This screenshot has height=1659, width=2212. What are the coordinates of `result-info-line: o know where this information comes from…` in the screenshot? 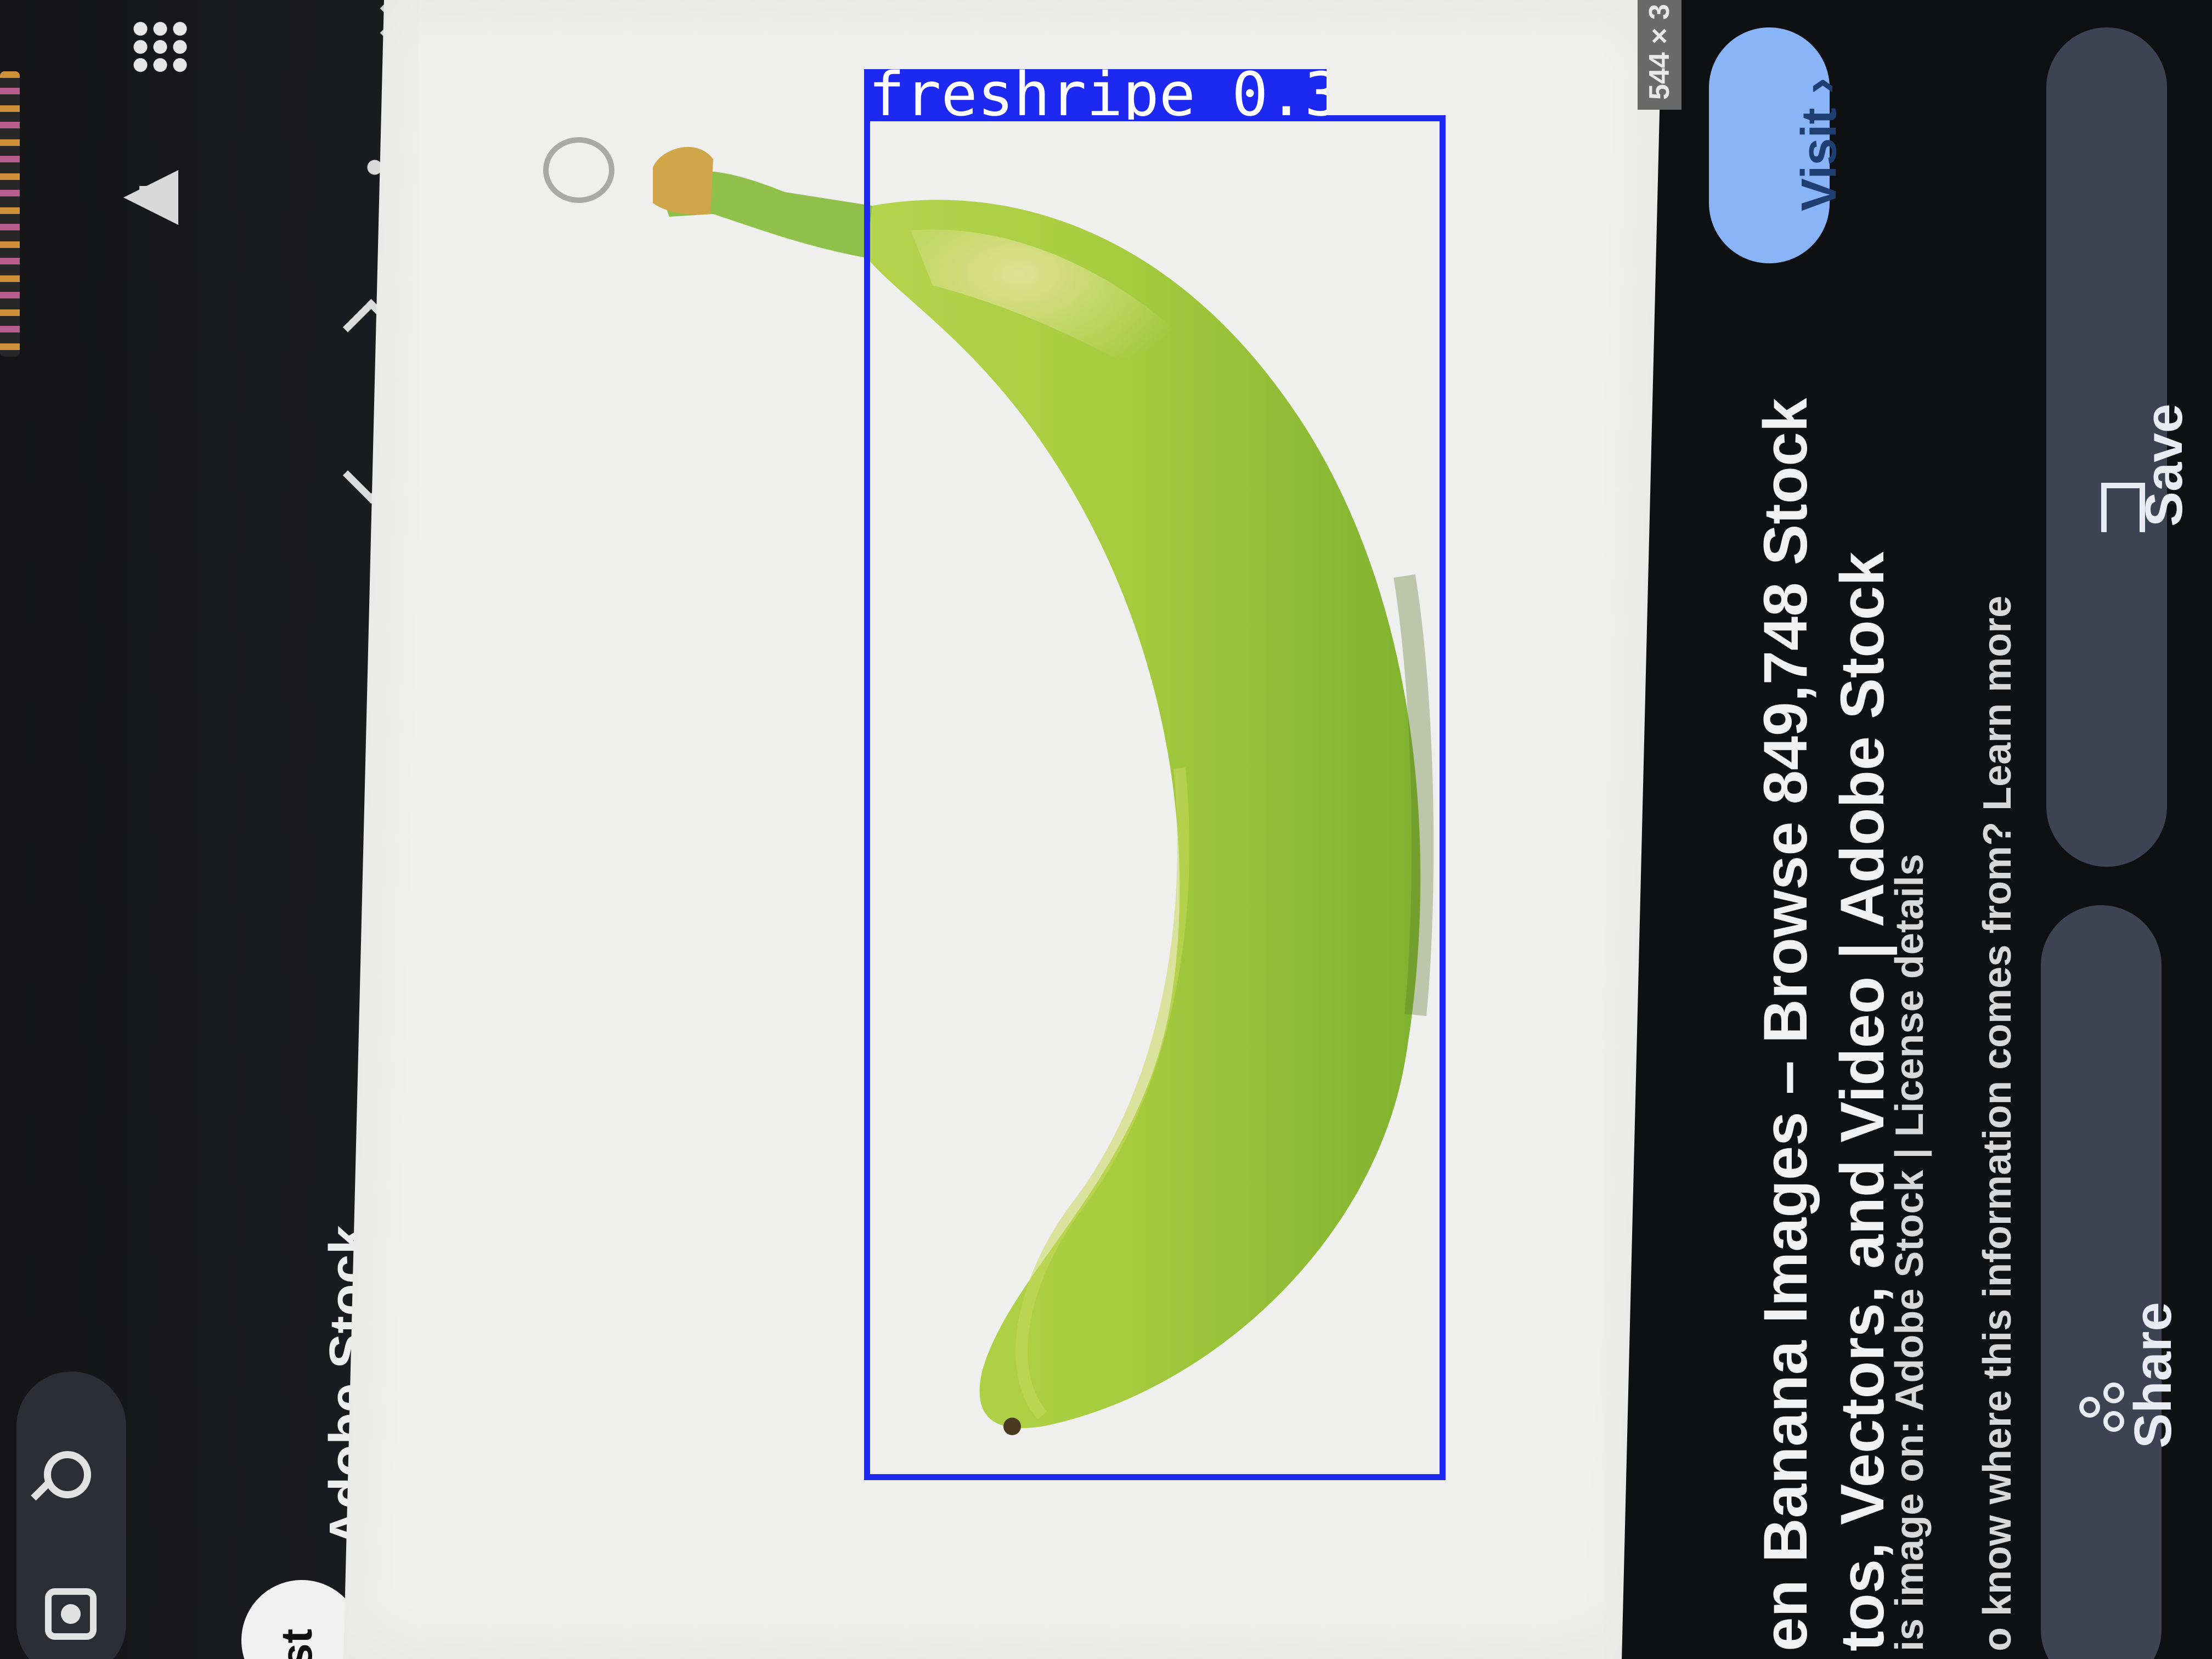 It's located at (1998, 1123).